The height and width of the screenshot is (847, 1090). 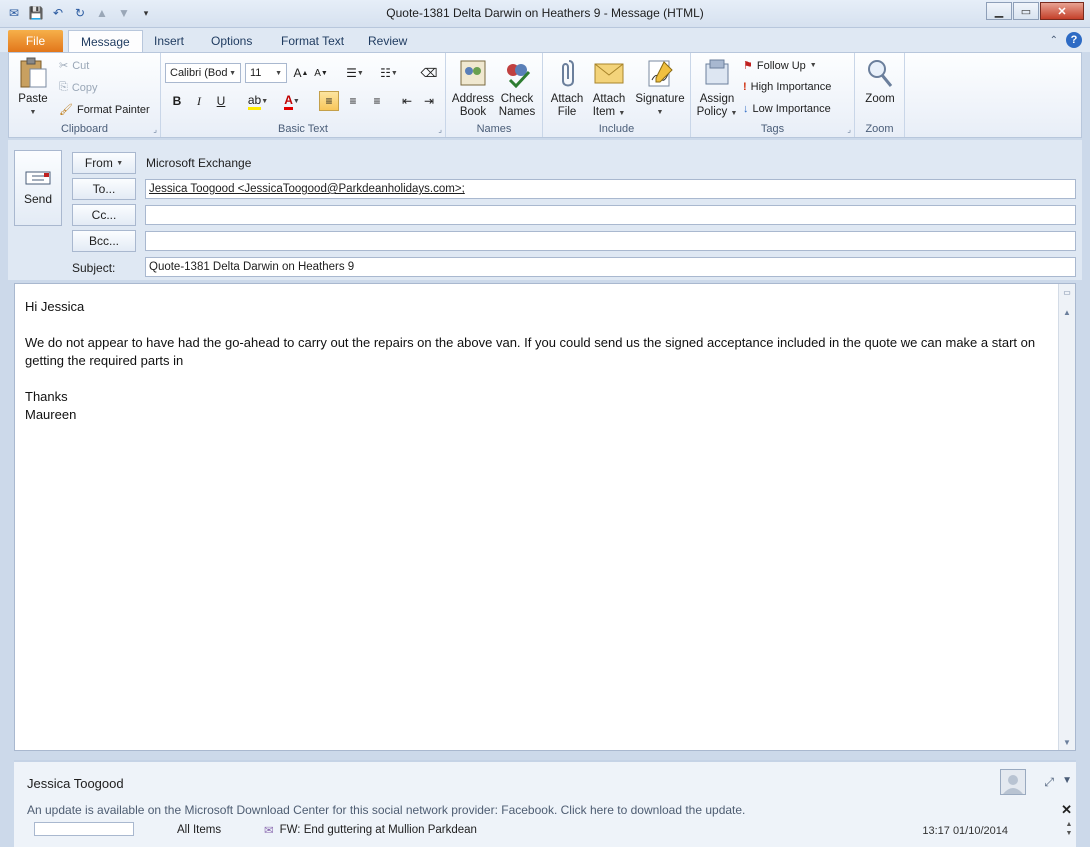 What do you see at coordinates (1026, 11) in the screenshot?
I see `maximize-button: ▭` at bounding box center [1026, 11].